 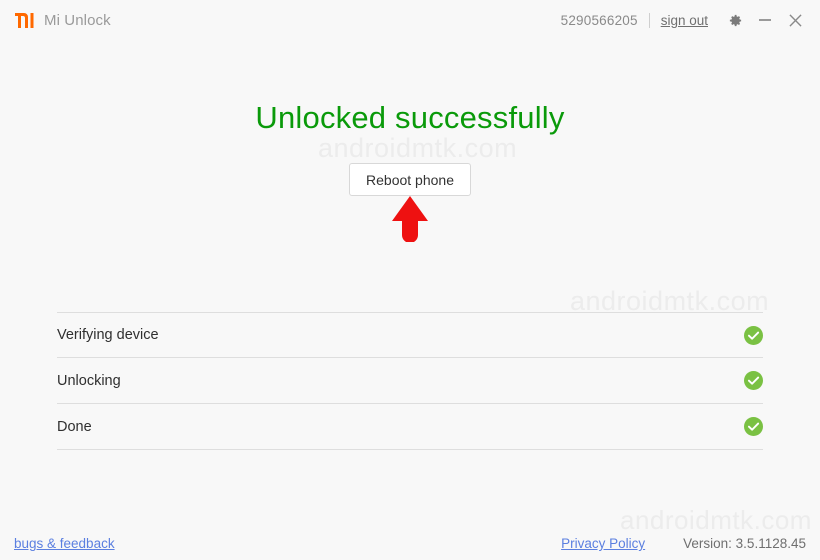 What do you see at coordinates (744, 543) in the screenshot?
I see `version-label: Version: 3.5.1128.45` at bounding box center [744, 543].